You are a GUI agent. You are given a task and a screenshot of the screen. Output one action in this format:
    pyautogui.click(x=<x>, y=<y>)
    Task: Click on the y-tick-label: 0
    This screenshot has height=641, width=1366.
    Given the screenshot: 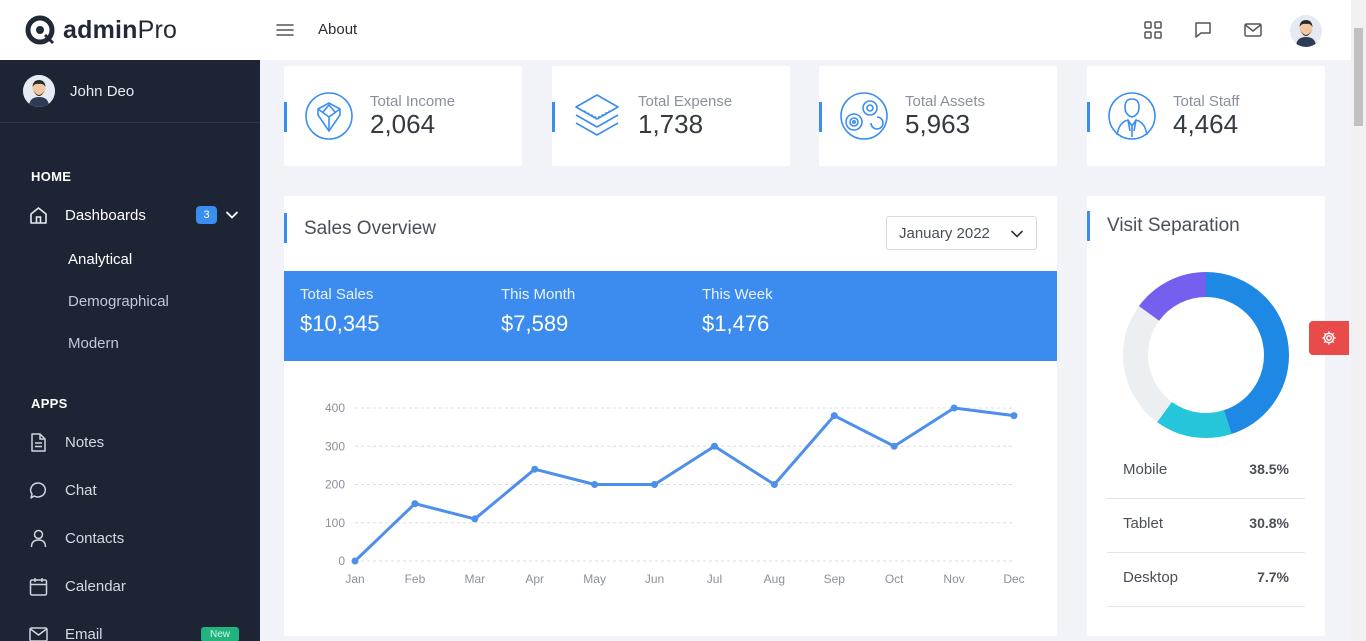 What is the action you would take?
    pyautogui.click(x=341, y=561)
    